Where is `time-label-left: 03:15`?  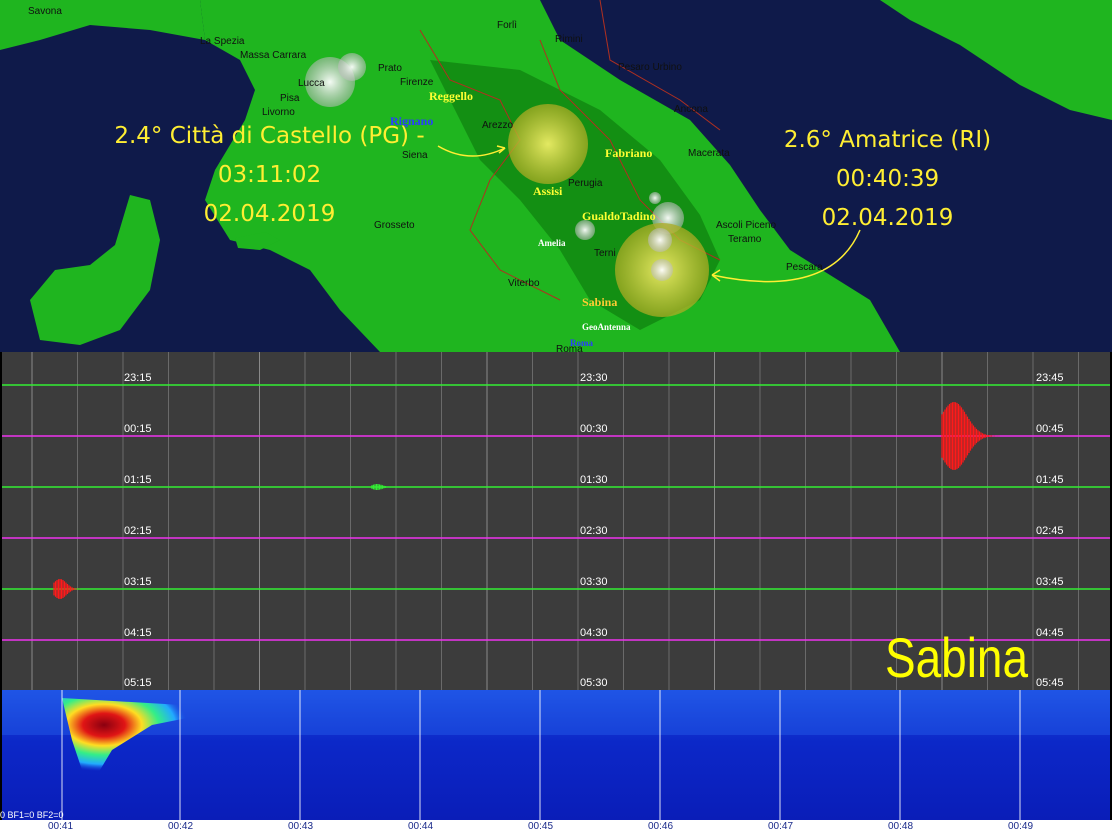
time-label-left: 03:15 is located at coordinates (138, 582).